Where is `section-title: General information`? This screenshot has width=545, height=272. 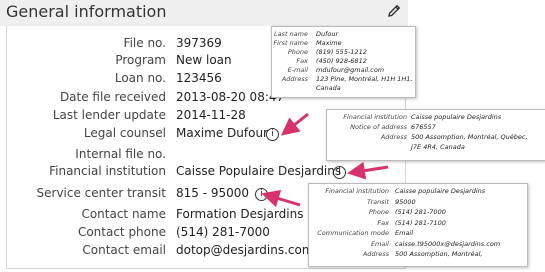
section-title: General information is located at coordinates (86, 11).